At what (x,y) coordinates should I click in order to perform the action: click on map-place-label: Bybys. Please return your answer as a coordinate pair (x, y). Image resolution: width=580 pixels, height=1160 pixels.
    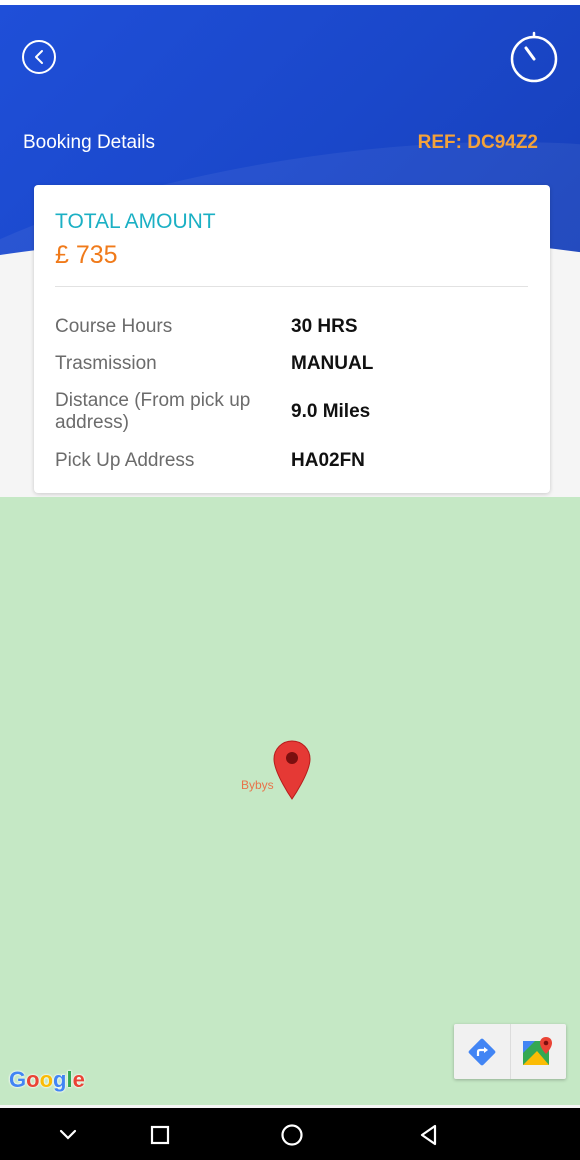
    Looking at the image, I should click on (257, 785).